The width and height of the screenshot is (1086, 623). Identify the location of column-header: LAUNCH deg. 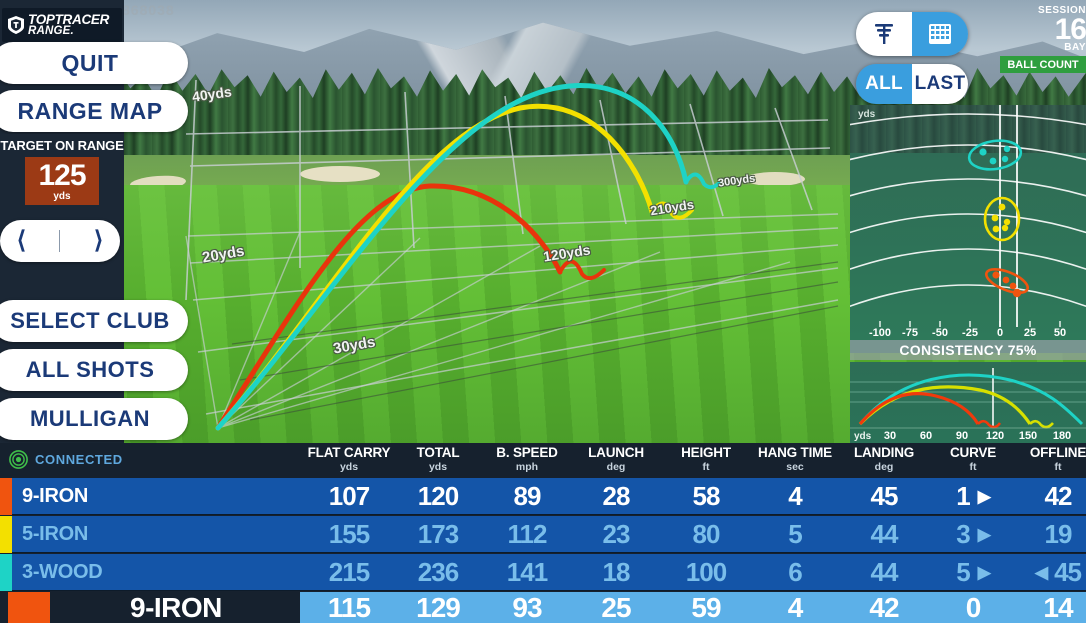
(616, 459).